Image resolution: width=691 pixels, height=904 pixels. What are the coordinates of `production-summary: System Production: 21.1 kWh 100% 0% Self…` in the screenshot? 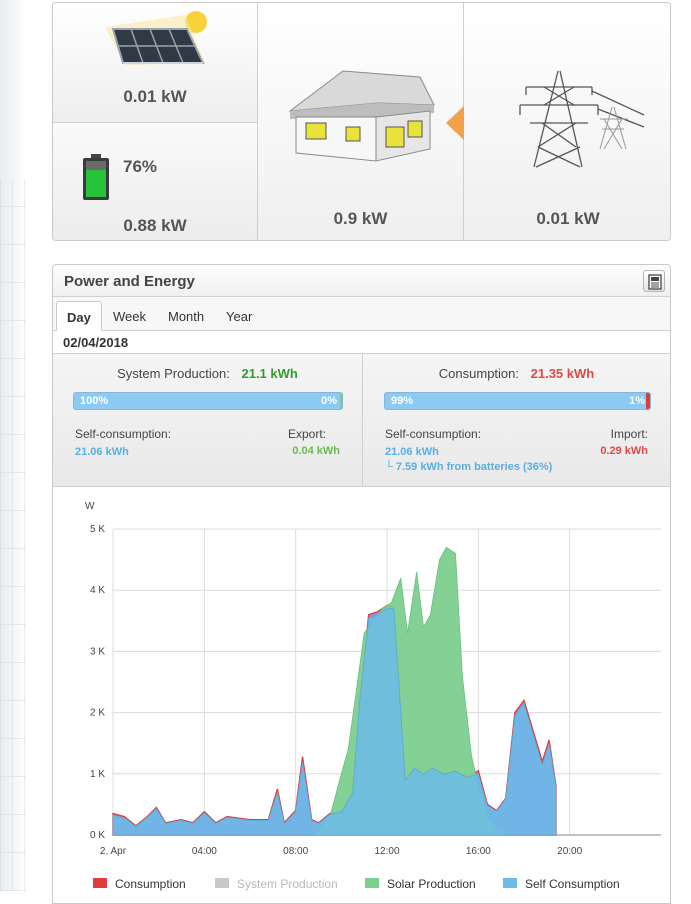 It's located at (208, 420).